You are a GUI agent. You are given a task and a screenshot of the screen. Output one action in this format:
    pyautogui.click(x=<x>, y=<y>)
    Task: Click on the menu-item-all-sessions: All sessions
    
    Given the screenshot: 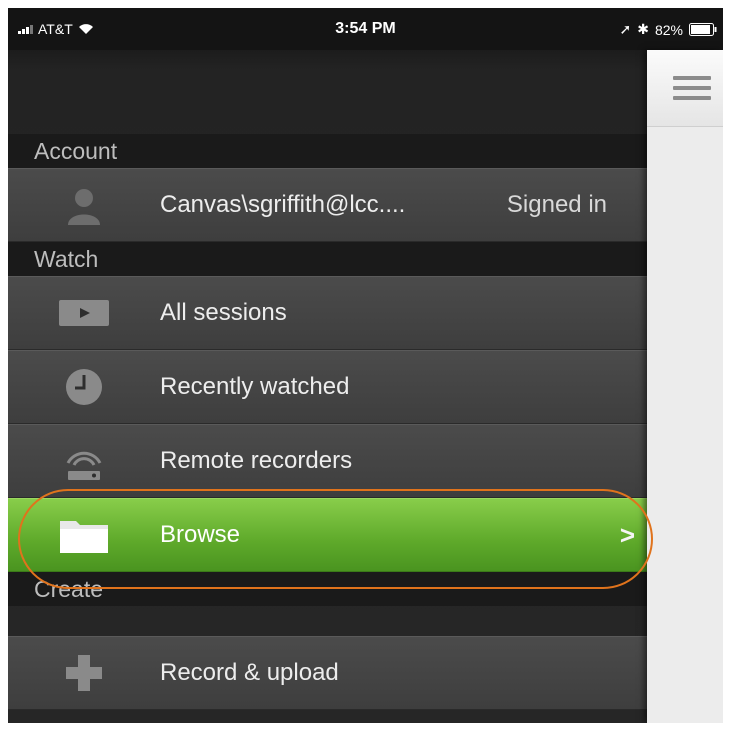 What is the action you would take?
    pyautogui.click(x=327, y=313)
    